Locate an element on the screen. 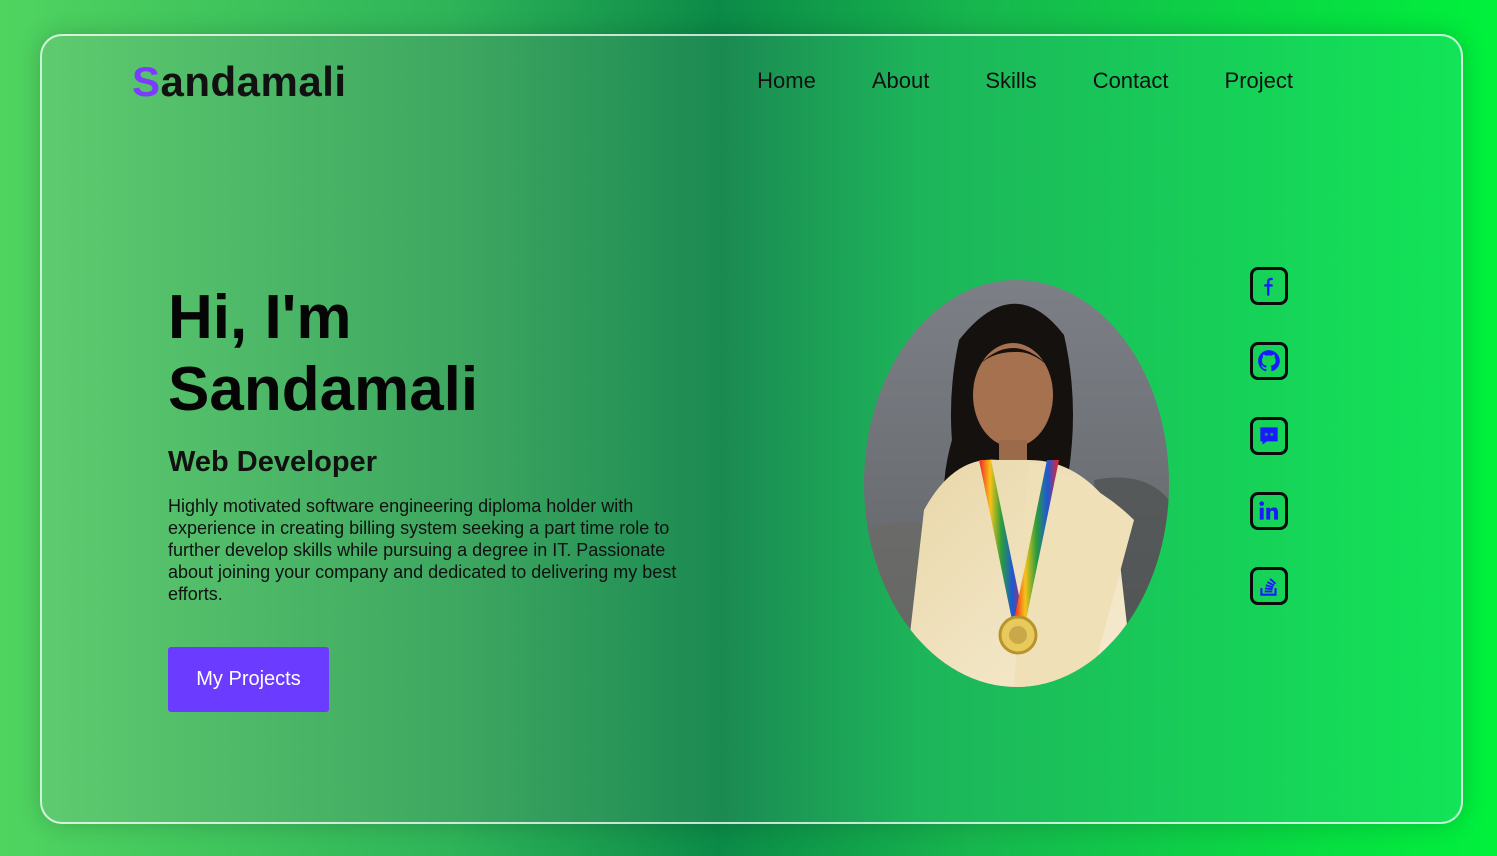 The height and width of the screenshot is (856, 1497). hero-heading-line2: Sandamali is located at coordinates (323, 389).